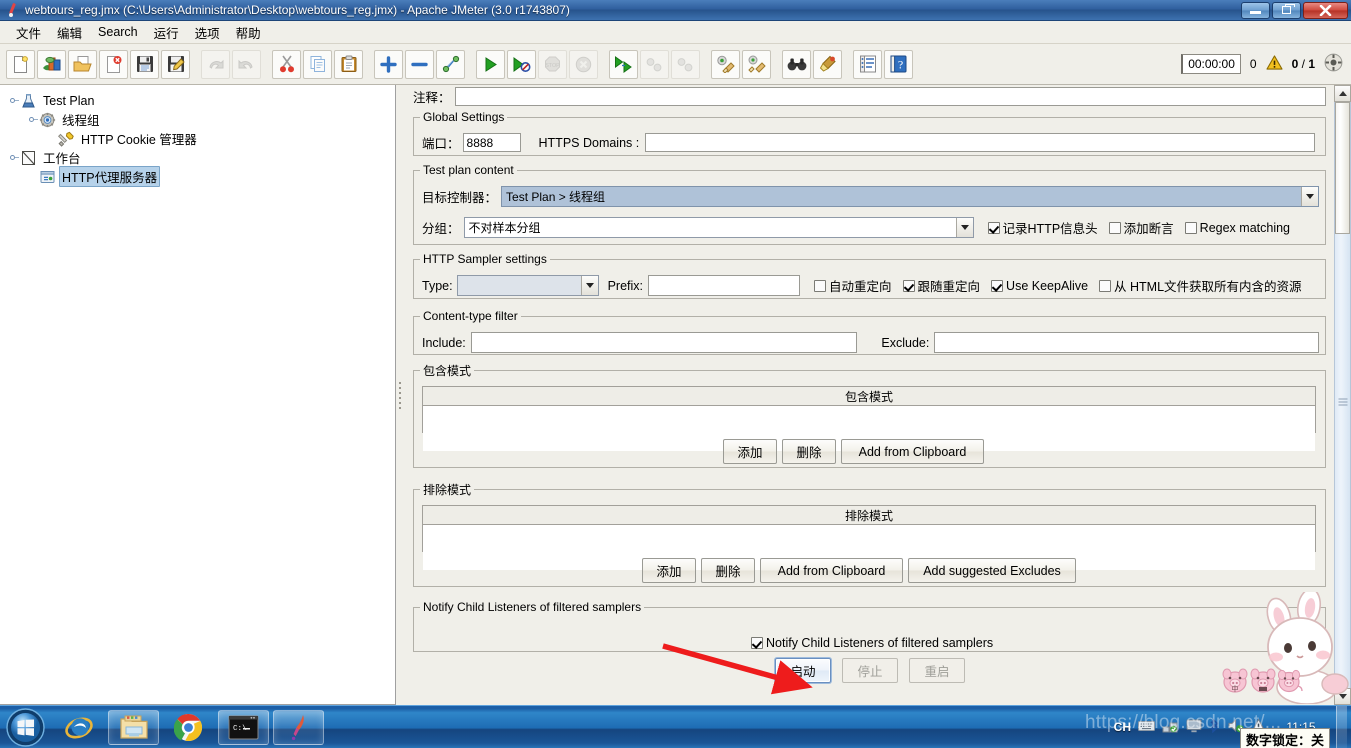 The width and height of the screenshot is (1351, 748). I want to click on panel-splitter, so click(400, 395).